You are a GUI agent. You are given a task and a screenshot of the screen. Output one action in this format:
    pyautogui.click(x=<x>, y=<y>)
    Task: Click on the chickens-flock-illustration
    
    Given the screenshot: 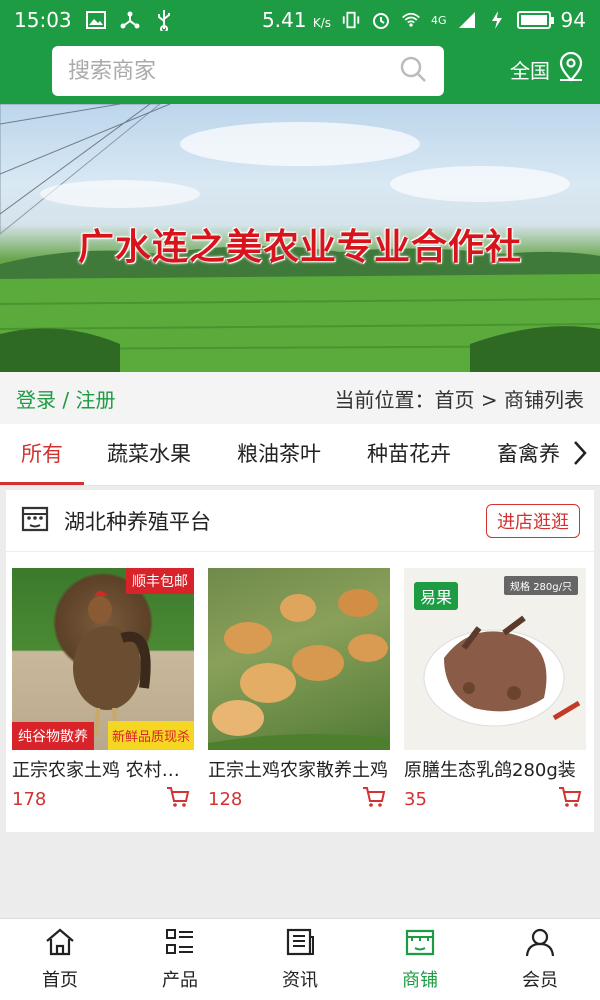 What is the action you would take?
    pyautogui.click(x=299, y=669)
    